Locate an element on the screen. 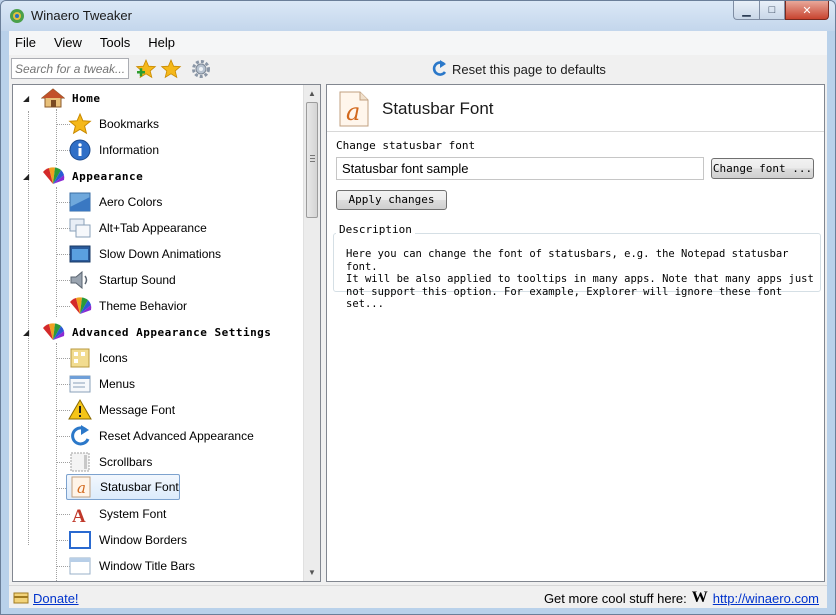 Image resolution: width=836 pixels, height=615 pixels. minimize-button: ▁ is located at coordinates (746, 10).